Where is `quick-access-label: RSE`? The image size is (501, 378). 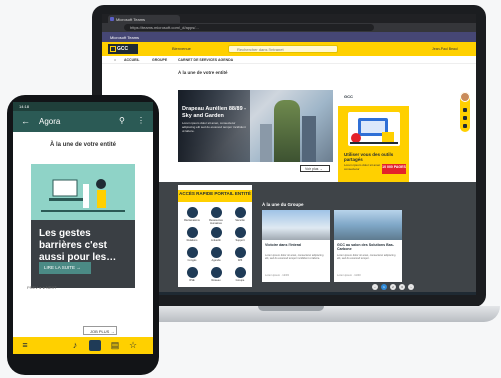
quick-access-label: RSE is located at coordinates (192, 280).